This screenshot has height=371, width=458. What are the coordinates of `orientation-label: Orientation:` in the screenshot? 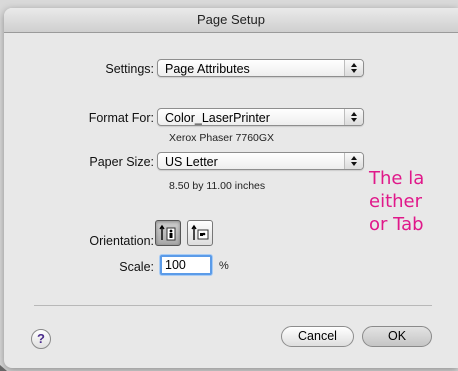 It's located at (121, 241).